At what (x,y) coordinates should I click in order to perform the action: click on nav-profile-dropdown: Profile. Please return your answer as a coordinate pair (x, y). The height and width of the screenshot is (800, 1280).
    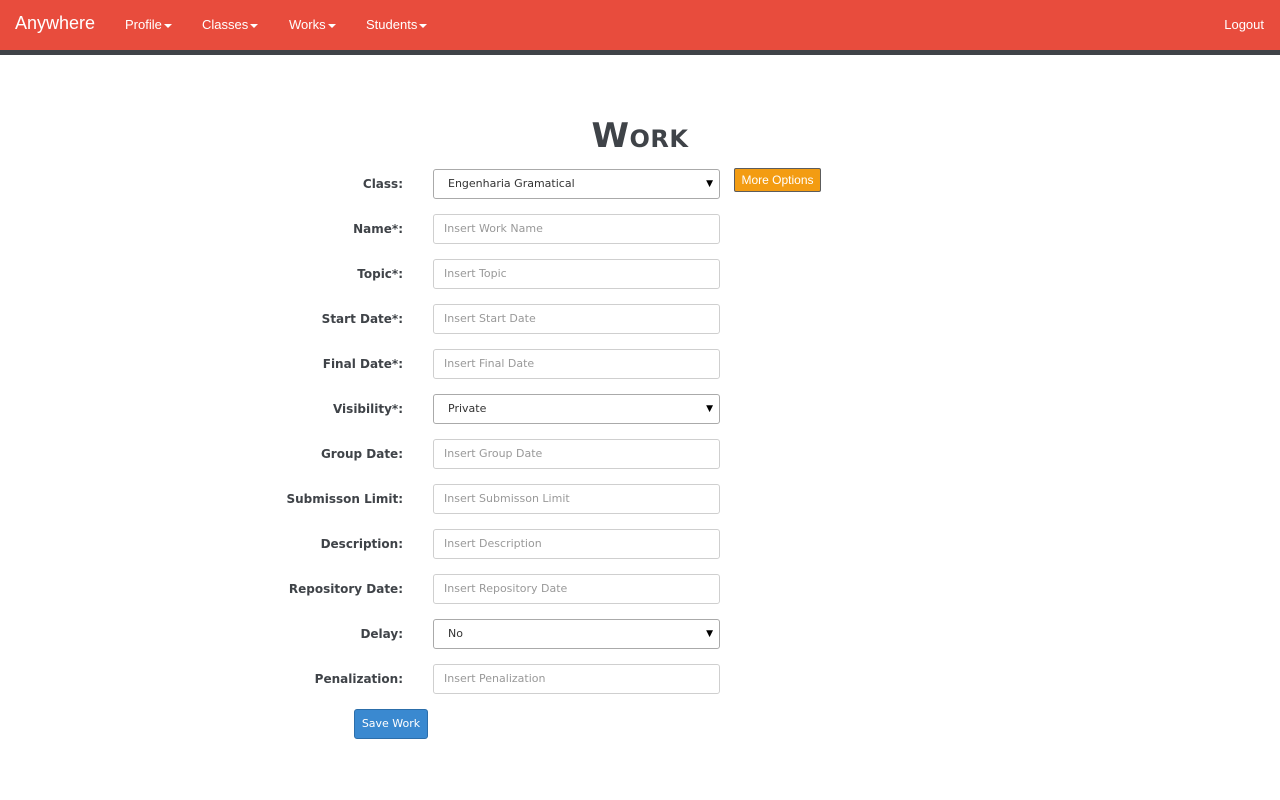
    Looking at the image, I should click on (148, 24).